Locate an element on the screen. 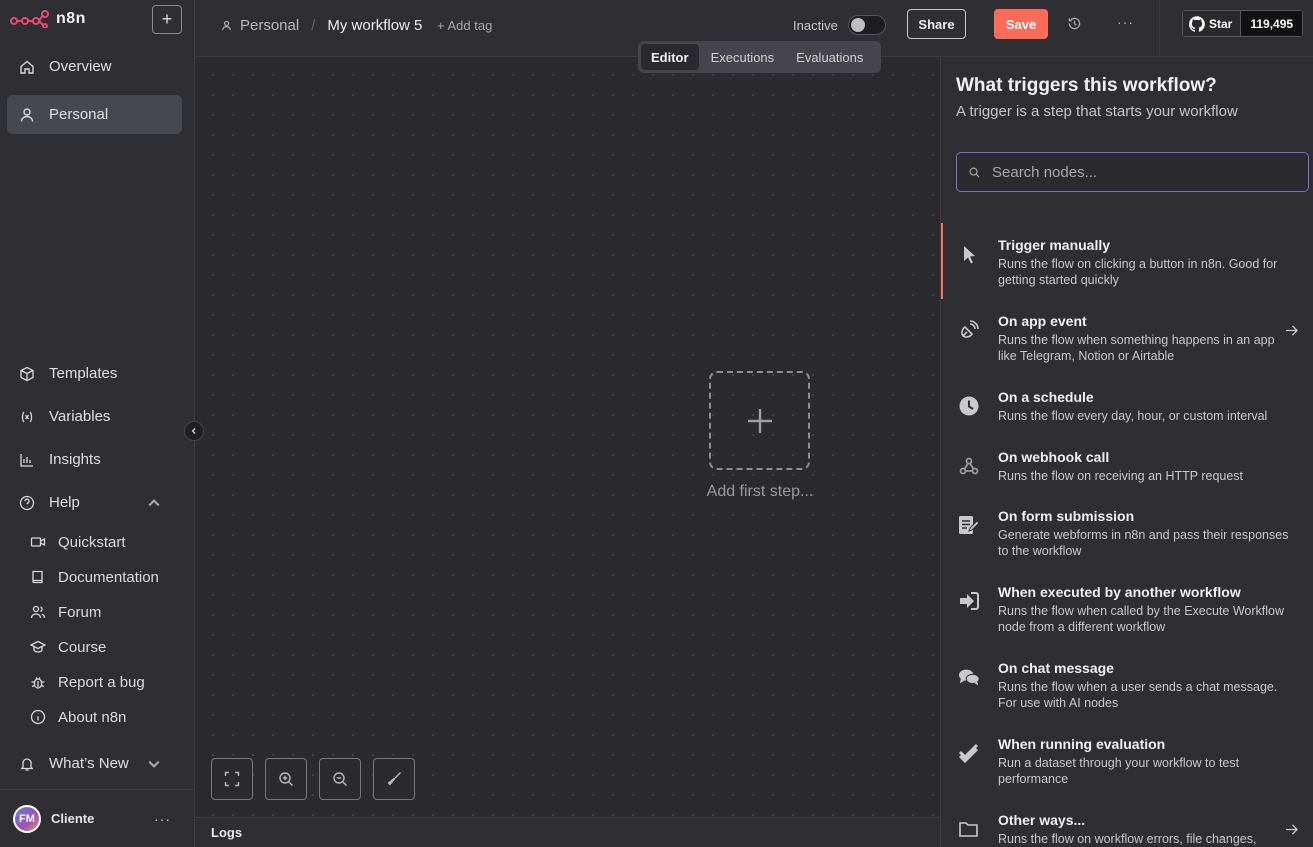 This screenshot has width=1313, height=847. sidebar-item-personal: Personal is located at coordinates (94, 114).